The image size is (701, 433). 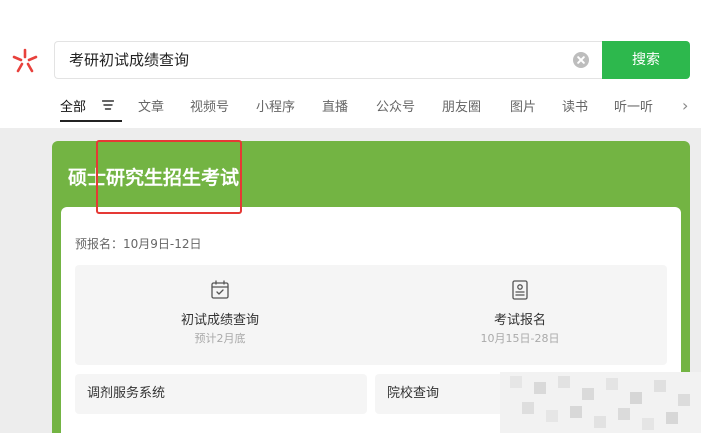 I want to click on tab-all: 全部, so click(x=73, y=105).